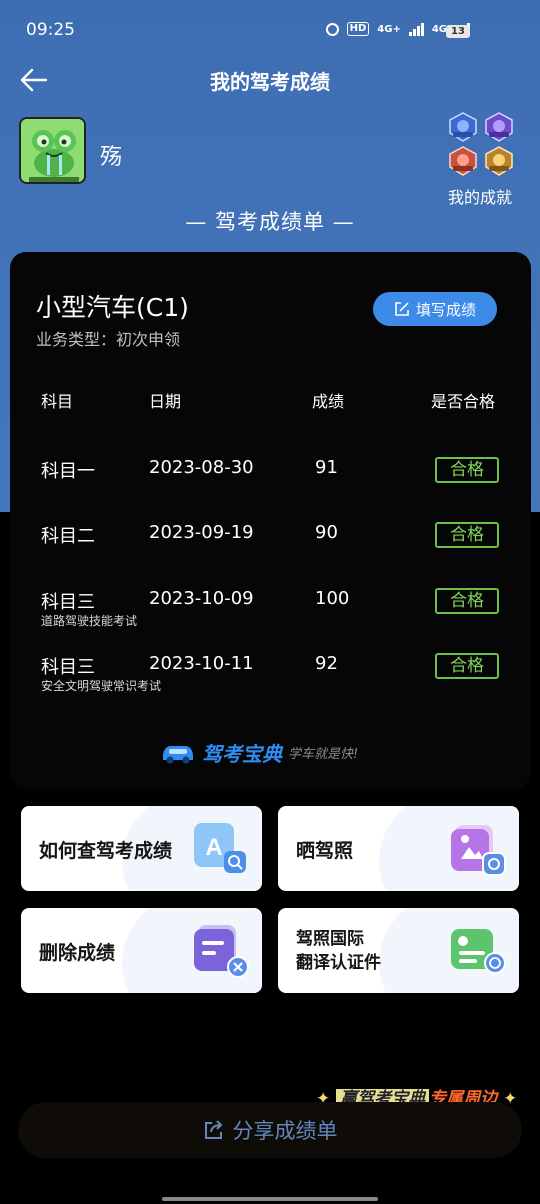 Image resolution: width=540 pixels, height=1204 pixels. I want to click on column-header-pass: 是否合格, so click(463, 401).